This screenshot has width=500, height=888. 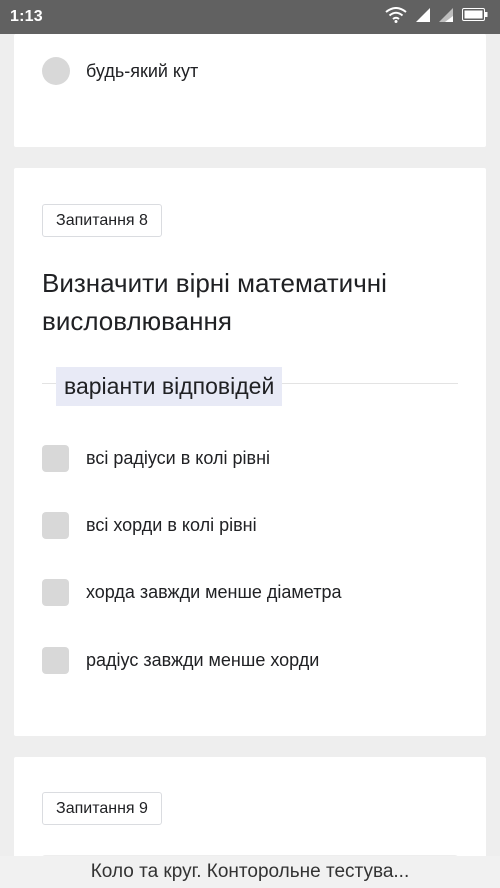 What do you see at coordinates (178, 458) in the screenshot?
I see `option-label: всі радіуси в колі рівні` at bounding box center [178, 458].